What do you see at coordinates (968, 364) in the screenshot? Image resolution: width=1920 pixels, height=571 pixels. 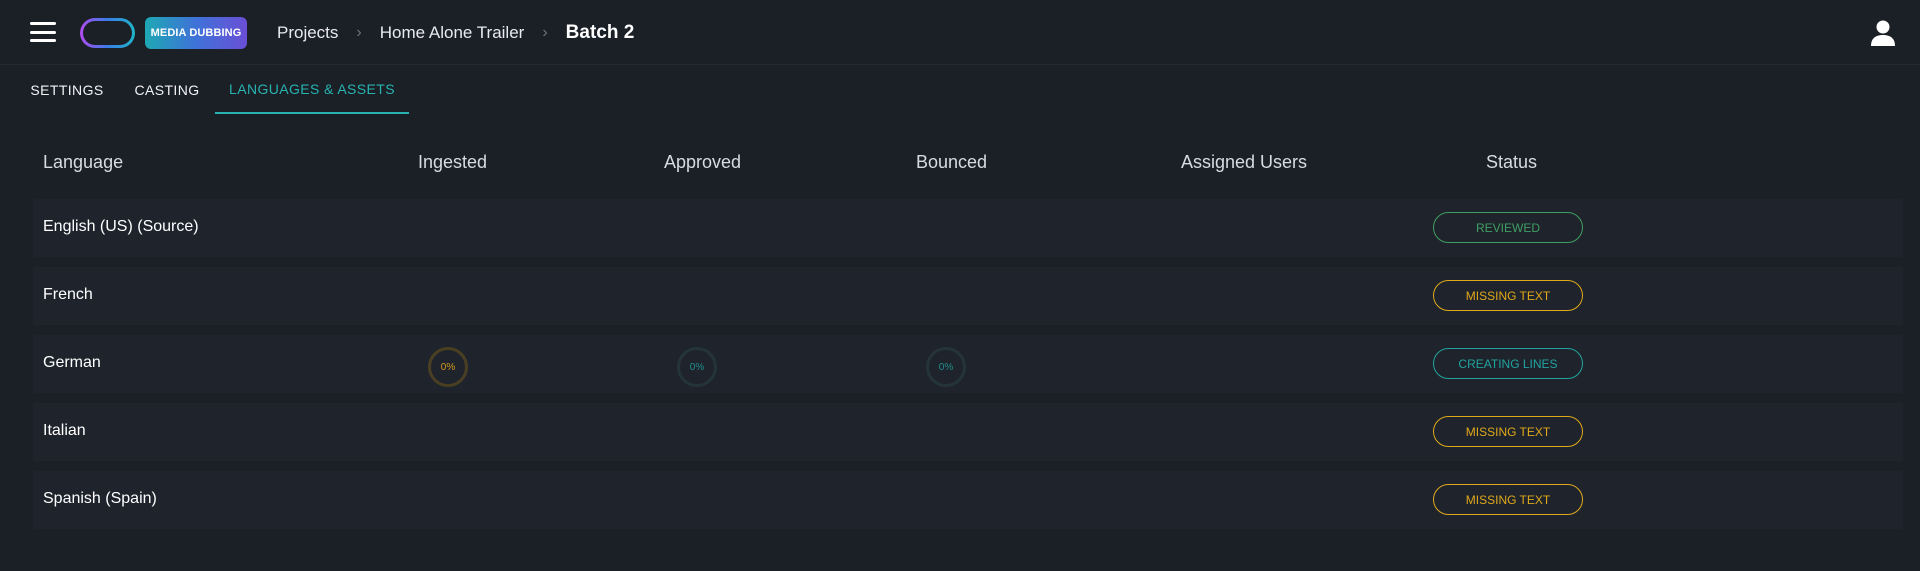 I see `table-row: German 0% 0% 0% CREATING LINES` at bounding box center [968, 364].